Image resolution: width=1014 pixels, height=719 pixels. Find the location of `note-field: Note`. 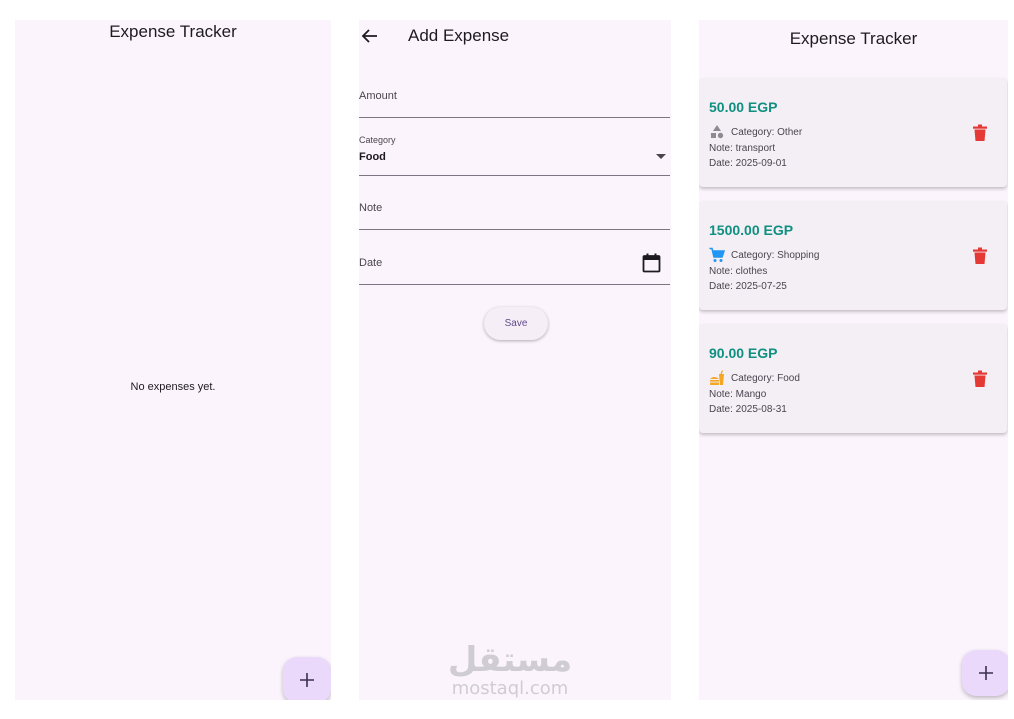

note-field: Note is located at coordinates (514, 210).